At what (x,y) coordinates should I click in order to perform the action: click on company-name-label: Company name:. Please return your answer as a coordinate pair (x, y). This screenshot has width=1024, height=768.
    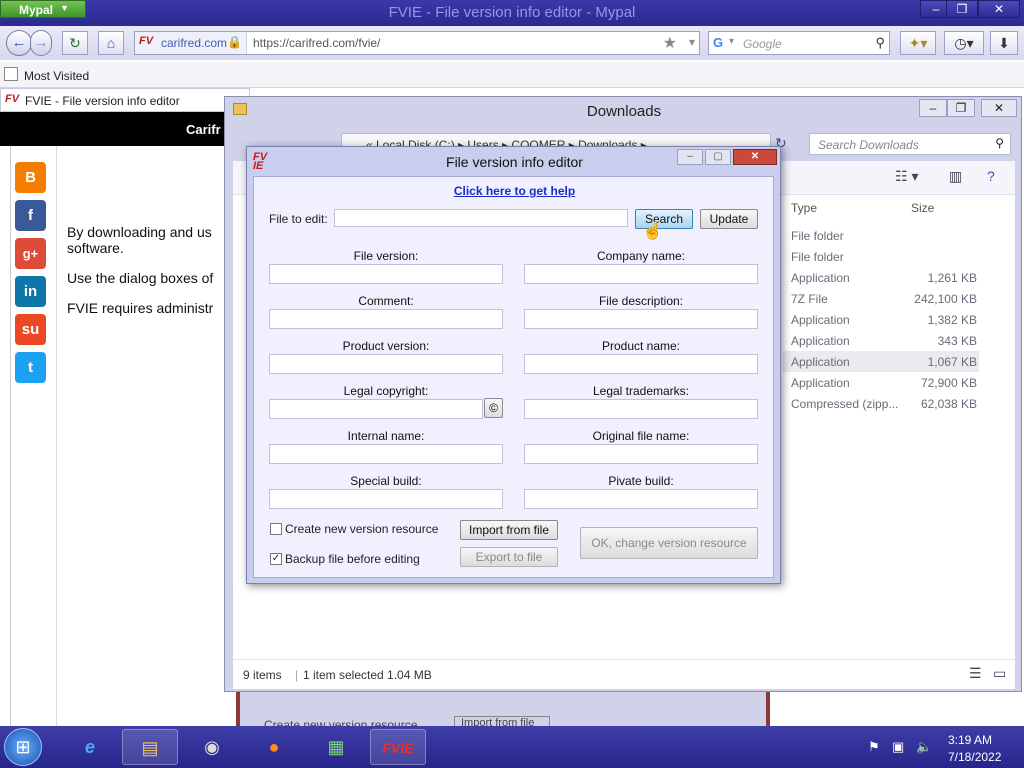
    Looking at the image, I should click on (641, 256).